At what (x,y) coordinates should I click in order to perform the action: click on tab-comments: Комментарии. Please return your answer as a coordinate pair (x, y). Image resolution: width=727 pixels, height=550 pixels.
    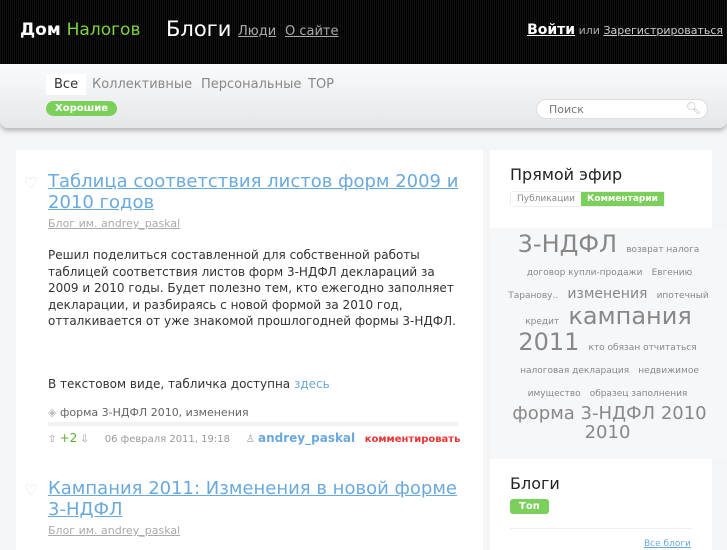
    Looking at the image, I should click on (622, 199).